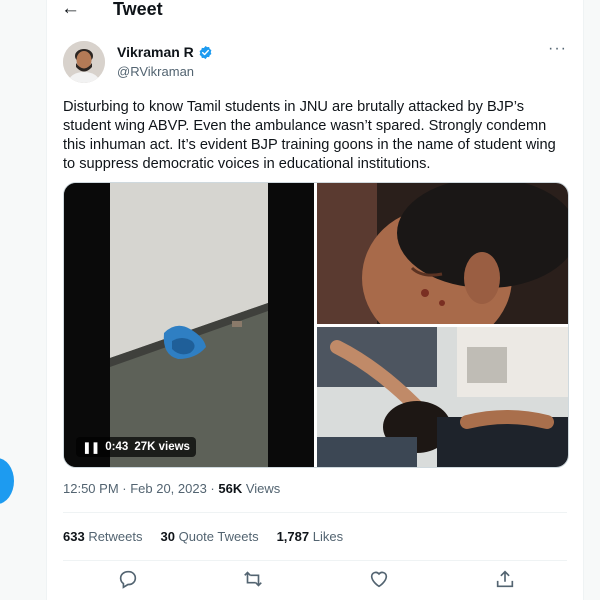 The image size is (600, 600). What do you see at coordinates (117, 447) in the screenshot?
I see `video-duration: 0:43` at bounding box center [117, 447].